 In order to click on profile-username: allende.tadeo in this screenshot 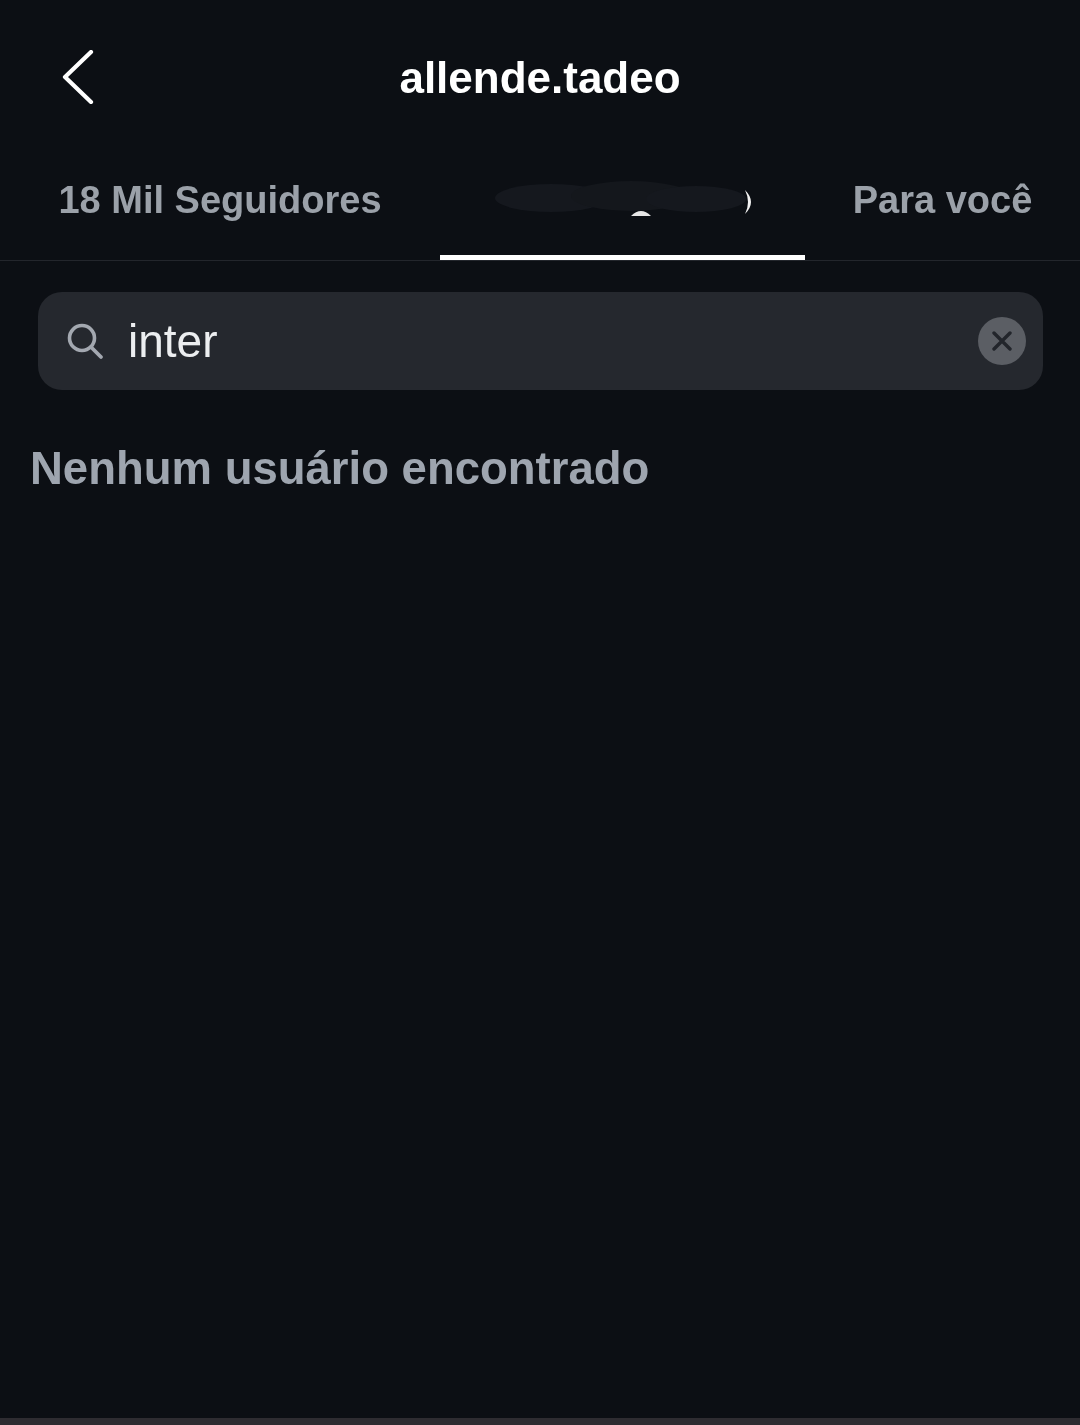, I will do `click(540, 77)`.